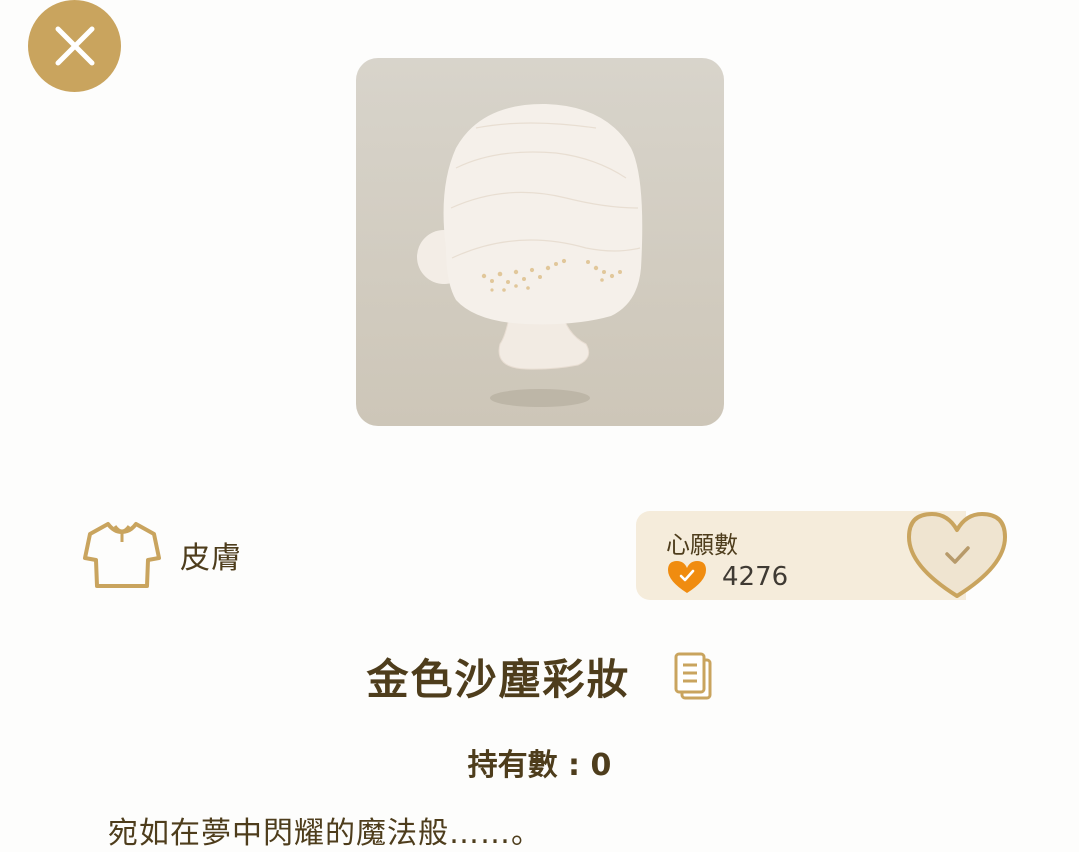 The width and height of the screenshot is (1079, 852). What do you see at coordinates (325, 833) in the screenshot?
I see `item-description: 宛如在夢中閃耀的魔法般……。` at bounding box center [325, 833].